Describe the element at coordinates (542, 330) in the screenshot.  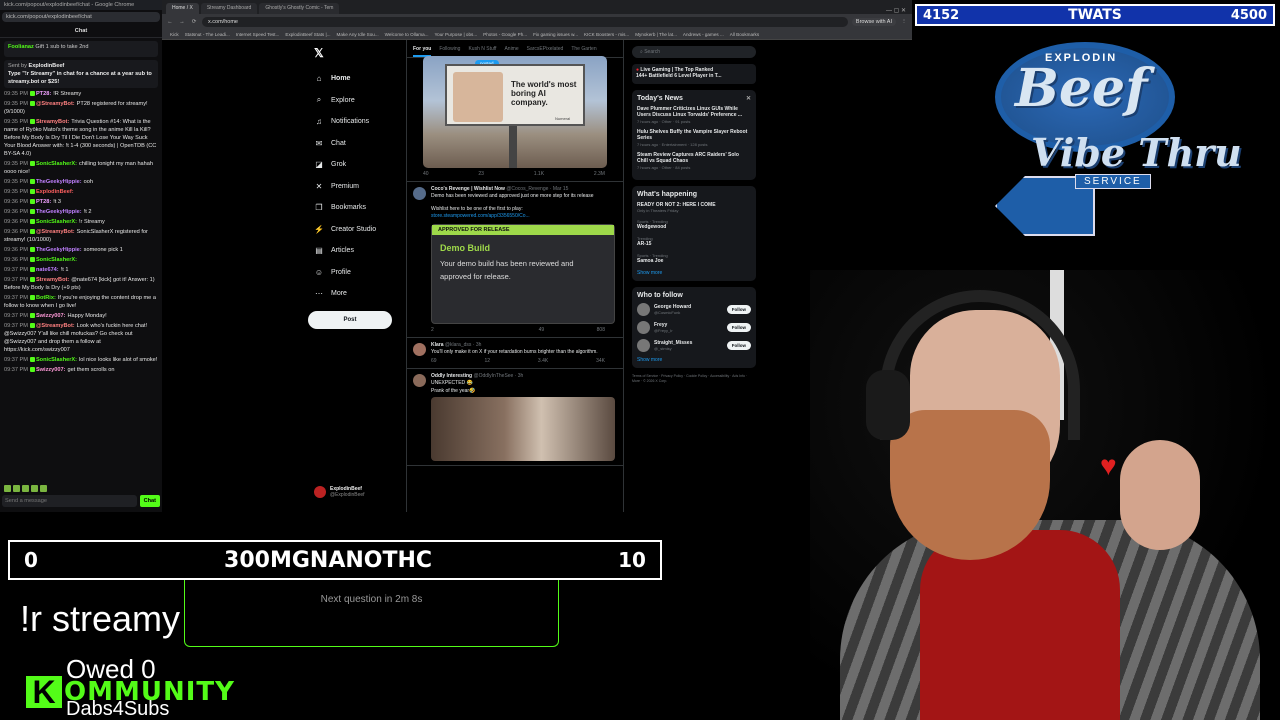
I see `like-count: 49` at that location.